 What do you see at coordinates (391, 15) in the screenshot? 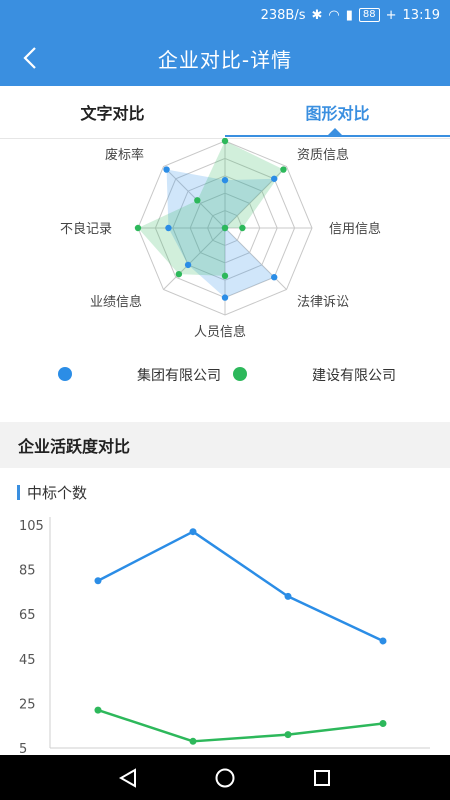
I see `charging-icon: +` at bounding box center [391, 15].